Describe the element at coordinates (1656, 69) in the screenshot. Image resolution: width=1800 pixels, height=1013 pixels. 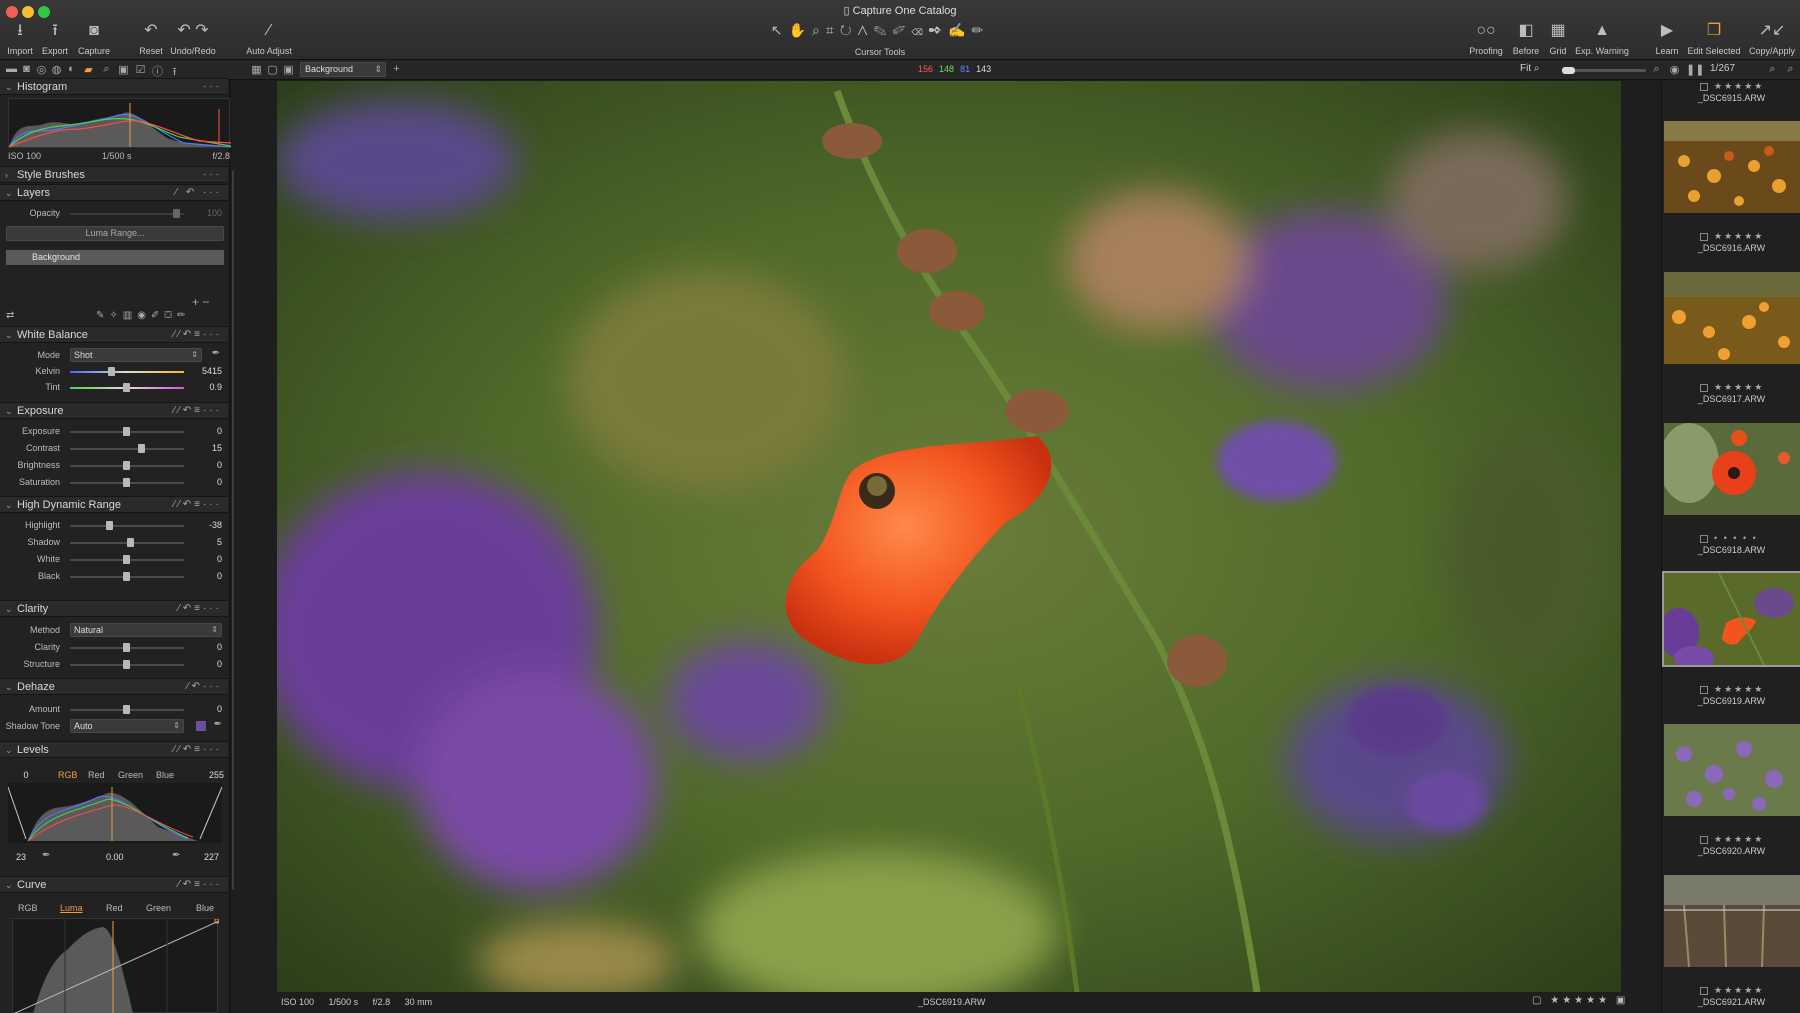
I see `zoom-in-icon: ⌕` at that location.